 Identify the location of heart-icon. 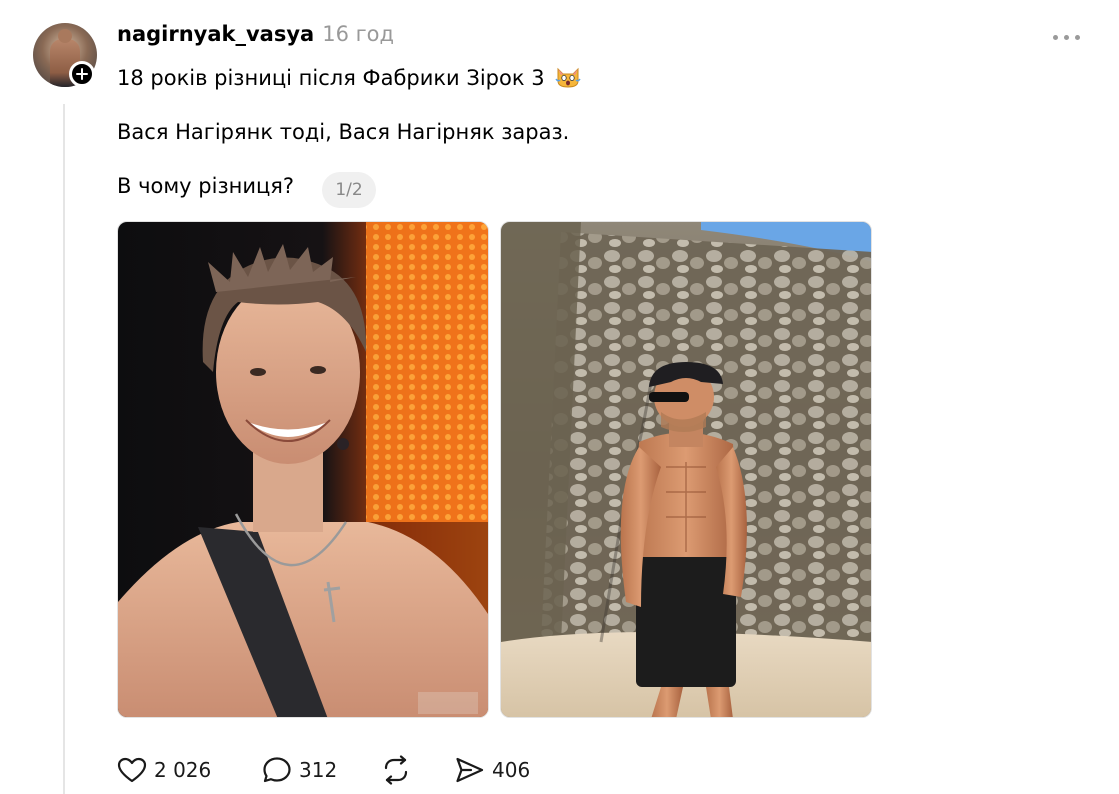
(132, 770).